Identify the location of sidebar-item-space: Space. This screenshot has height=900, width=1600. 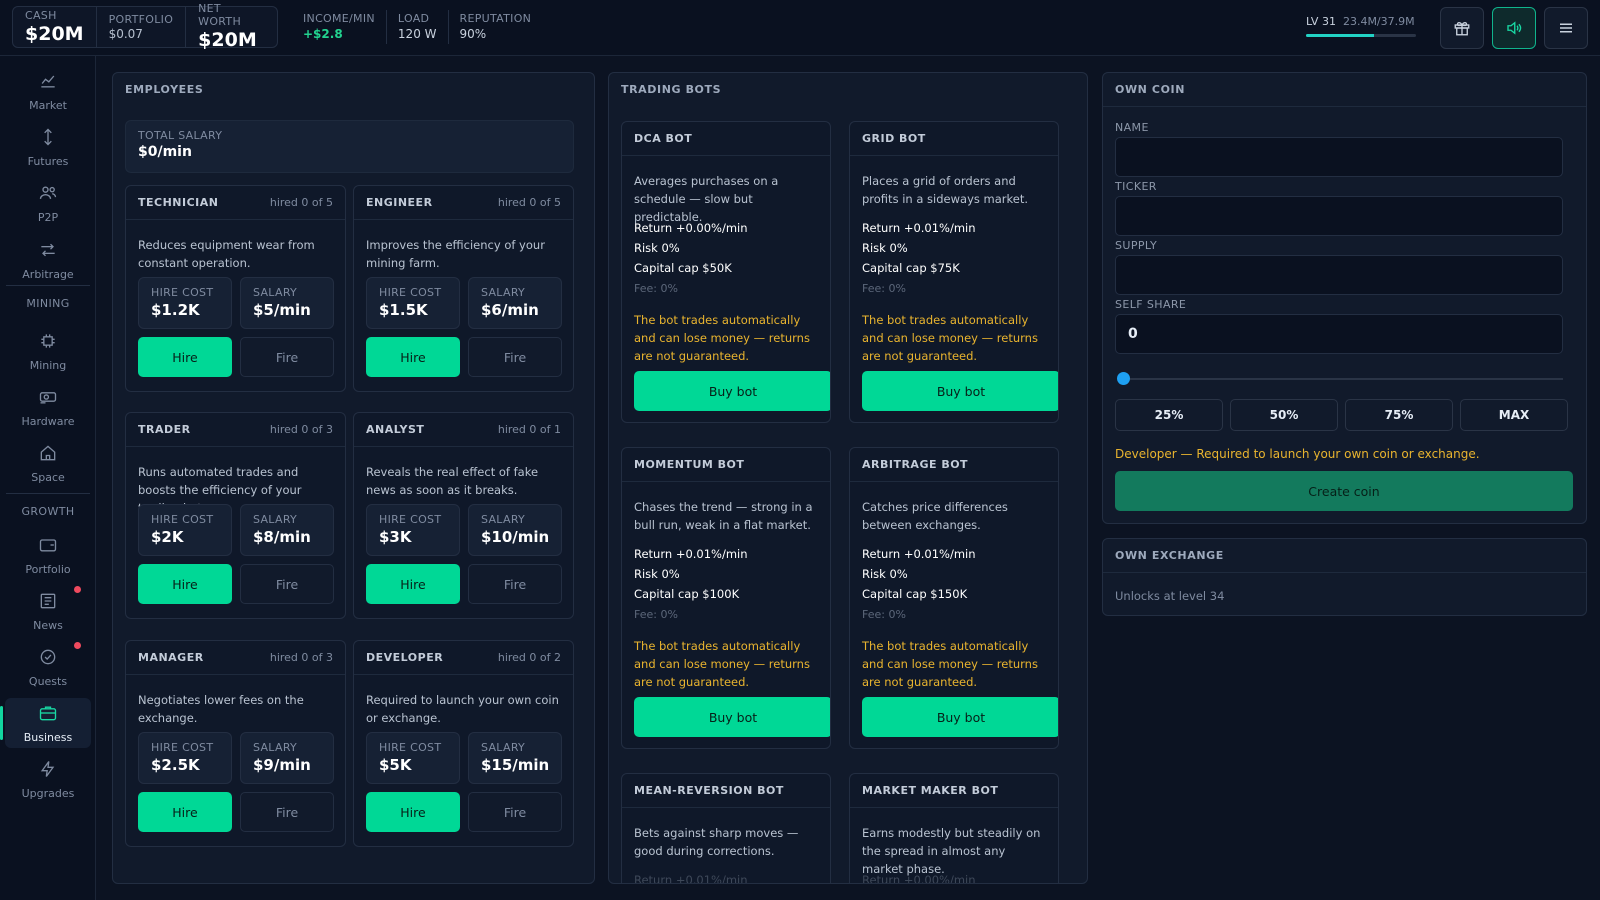
(48, 463).